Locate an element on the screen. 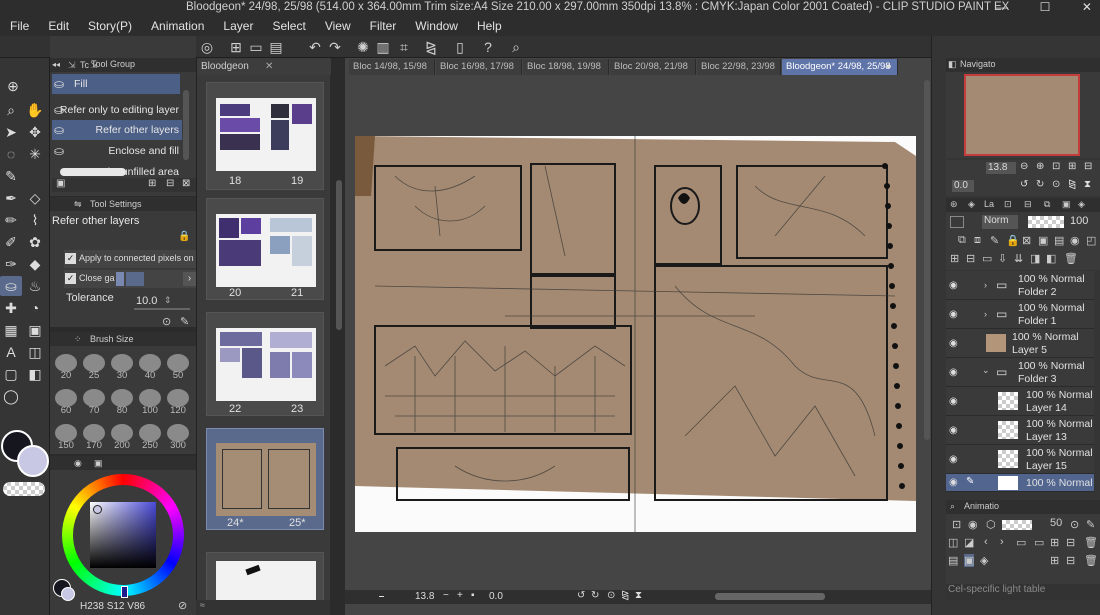 Image resolution: width=1100 pixels, height=615 pixels. layer-stack-icon: ⬡ is located at coordinates (991, 524).